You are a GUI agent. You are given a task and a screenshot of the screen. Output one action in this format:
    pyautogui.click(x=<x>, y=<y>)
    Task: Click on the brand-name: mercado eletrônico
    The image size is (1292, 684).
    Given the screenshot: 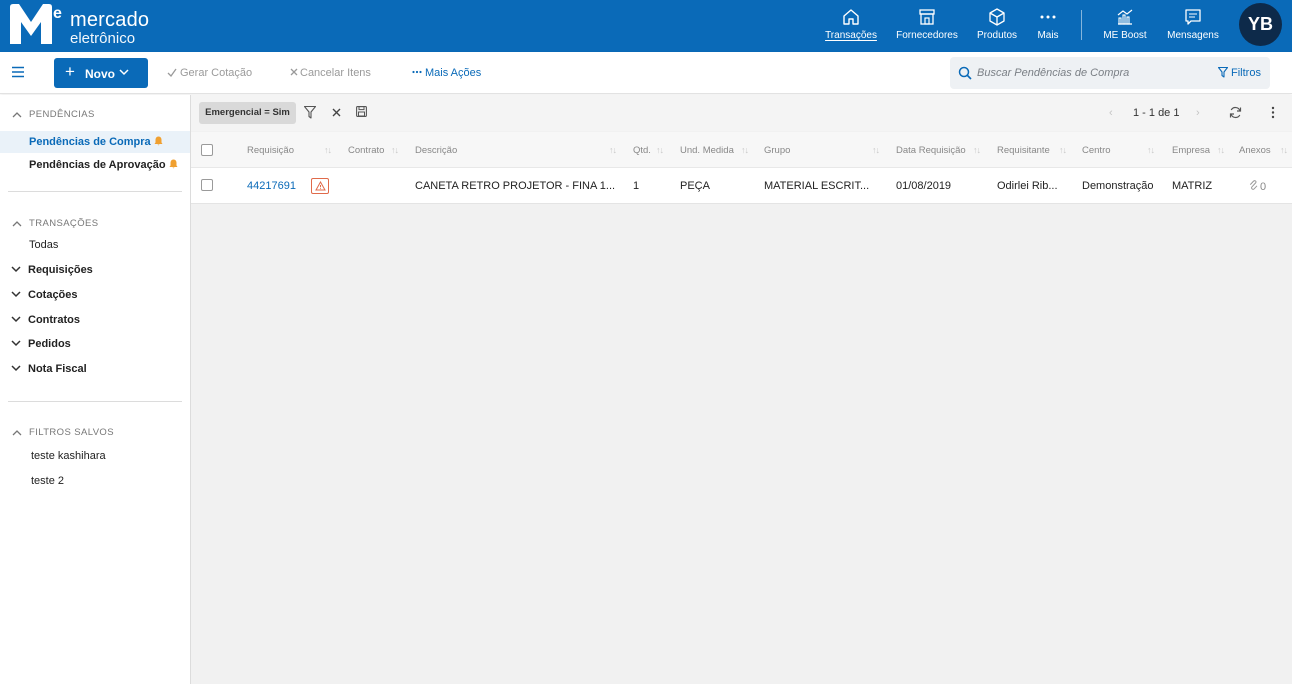 What is the action you would take?
    pyautogui.click(x=109, y=28)
    